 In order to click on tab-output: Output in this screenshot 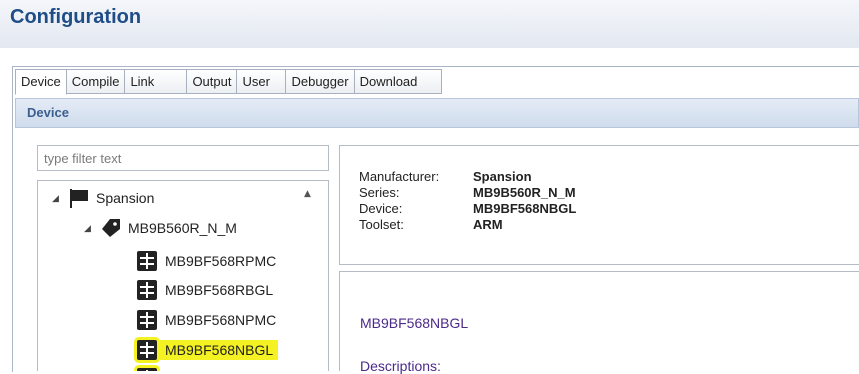, I will do `click(212, 81)`.